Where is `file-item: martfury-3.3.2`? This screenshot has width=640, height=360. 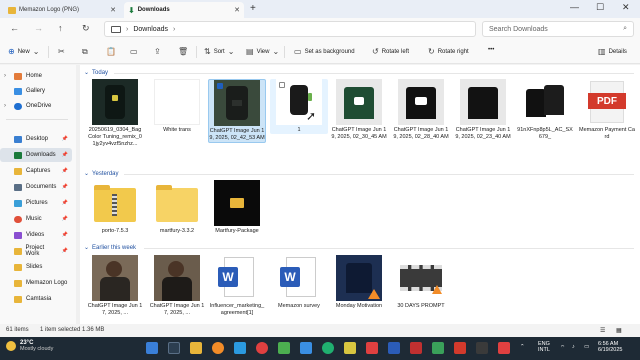
file-item: martfury-3.3.2 is located at coordinates (177, 207).